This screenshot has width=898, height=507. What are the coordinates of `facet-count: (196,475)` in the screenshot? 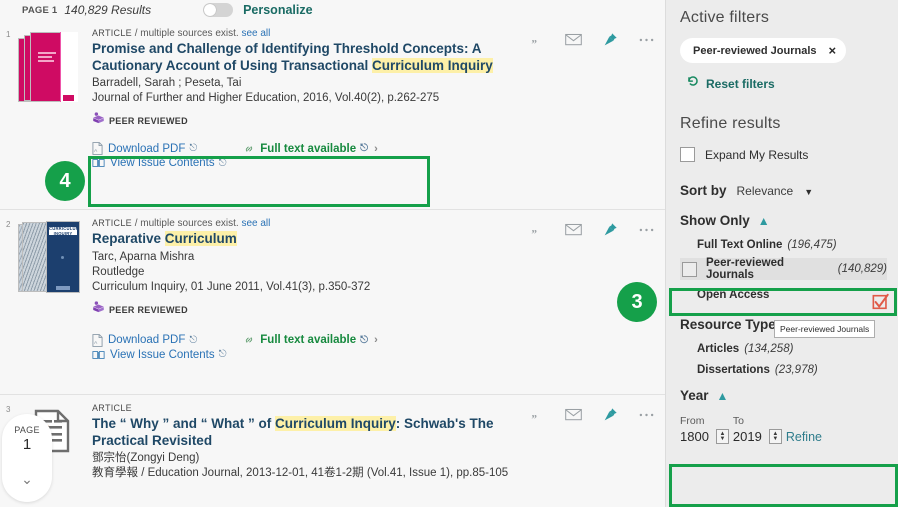 It's located at (812, 245).